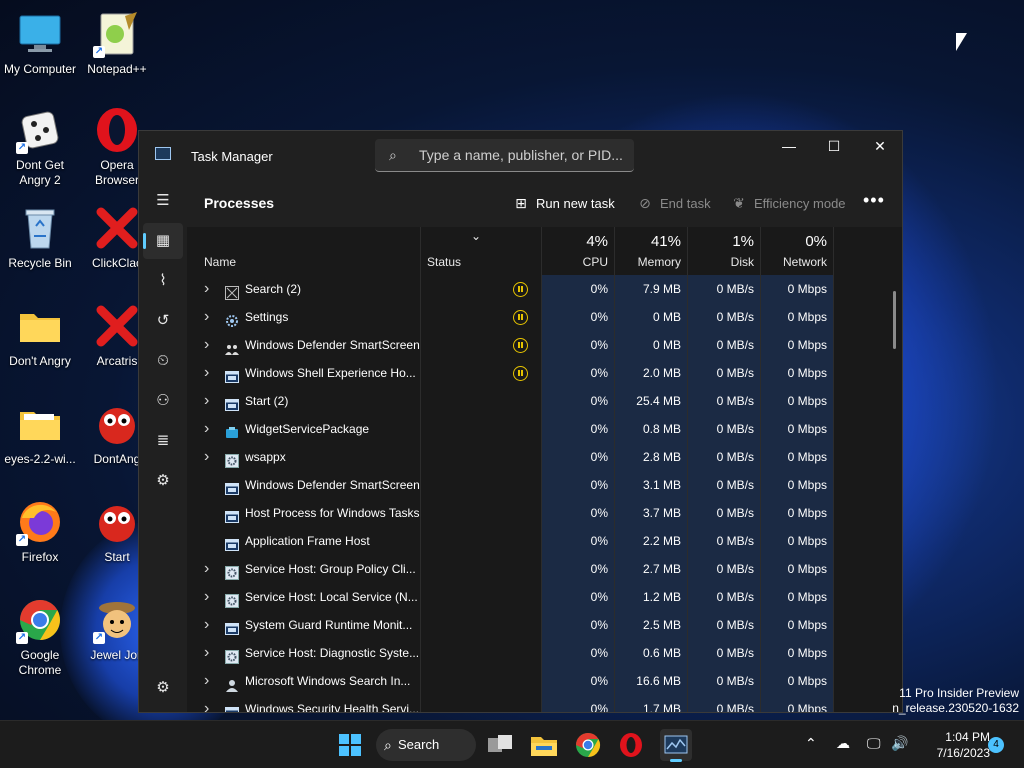  Describe the element at coordinates (631, 745) in the screenshot. I see `opera-taskbar-button` at that location.